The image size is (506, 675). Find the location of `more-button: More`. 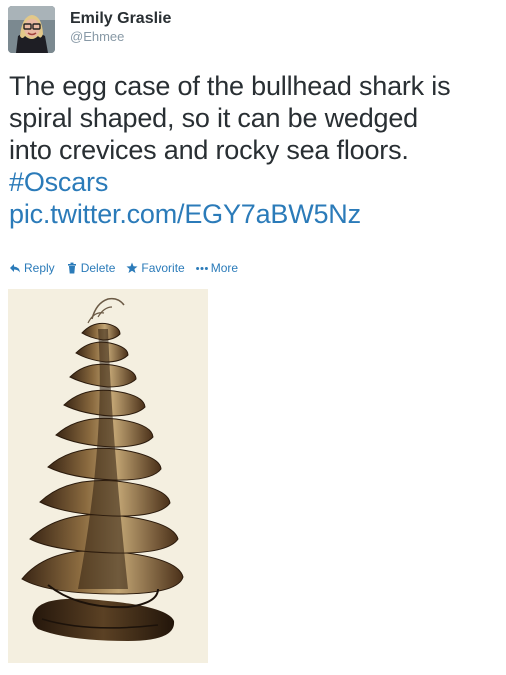

more-button: More is located at coordinates (217, 268).